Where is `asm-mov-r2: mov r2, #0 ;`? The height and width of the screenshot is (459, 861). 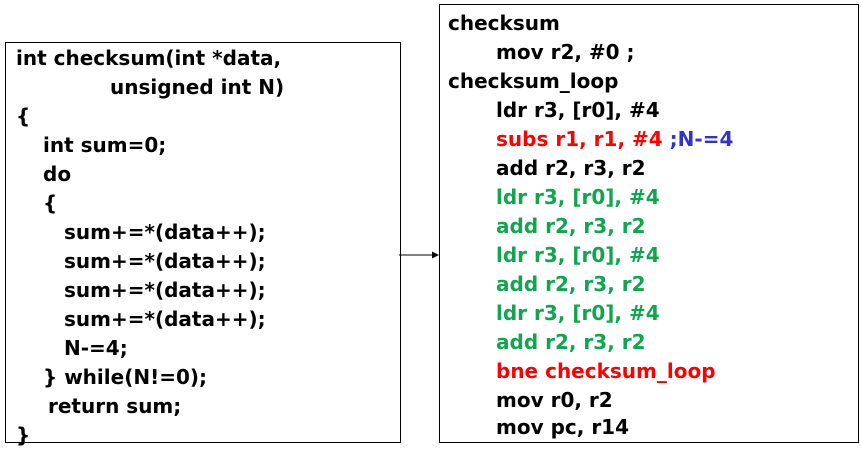
asm-mov-r2: mov r2, #0 ; is located at coordinates (565, 52).